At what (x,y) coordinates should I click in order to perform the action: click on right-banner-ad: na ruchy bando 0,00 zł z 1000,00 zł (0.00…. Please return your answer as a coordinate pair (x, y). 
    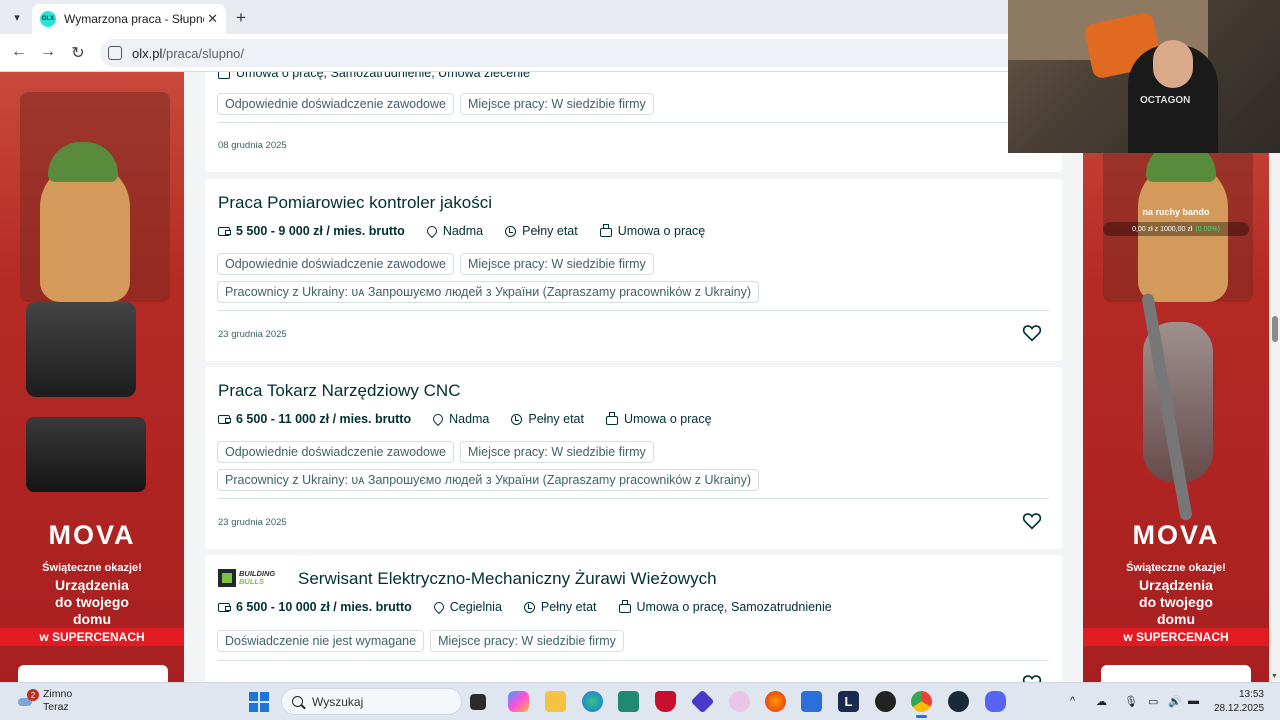
    Looking at the image, I should click on (1176, 377).